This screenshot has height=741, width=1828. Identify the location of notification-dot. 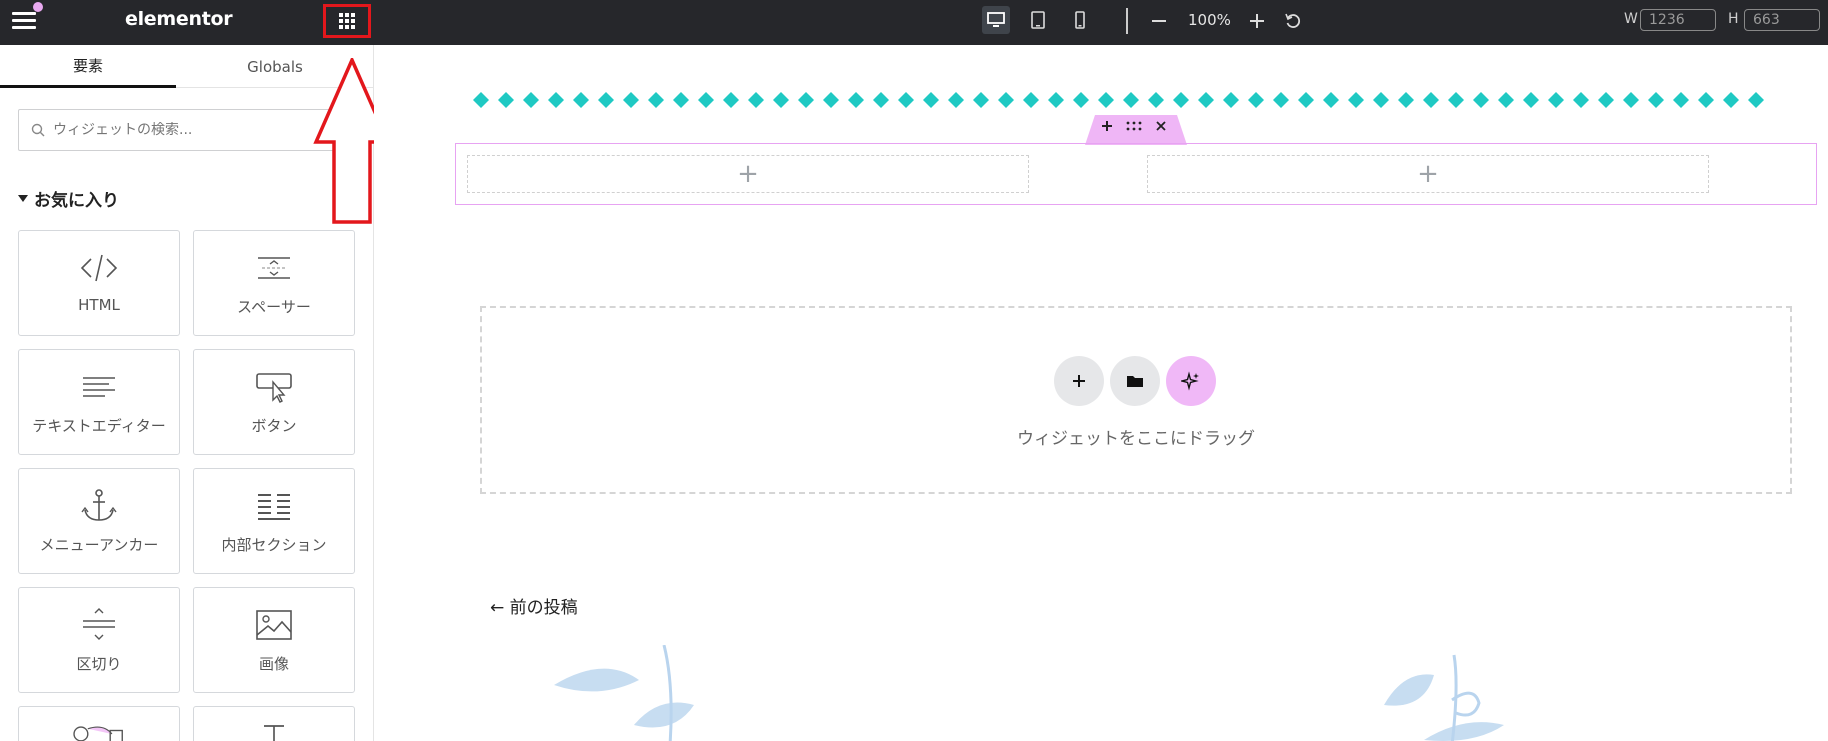
(38, 7).